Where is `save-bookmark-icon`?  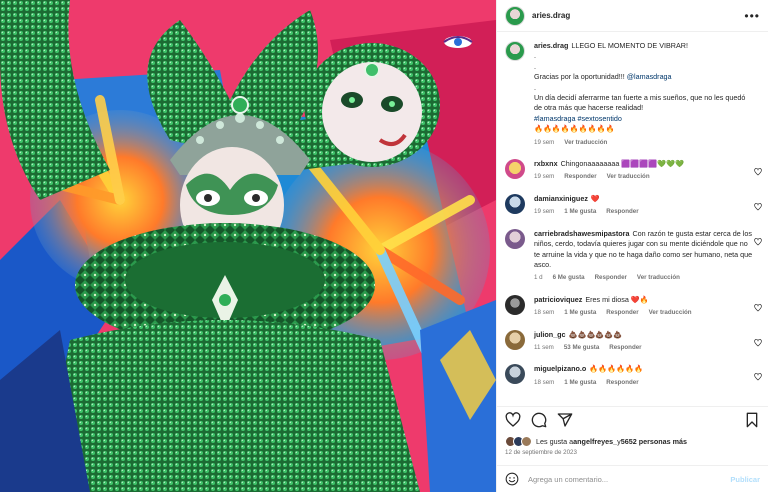
save-bookmark-icon is located at coordinates (752, 420).